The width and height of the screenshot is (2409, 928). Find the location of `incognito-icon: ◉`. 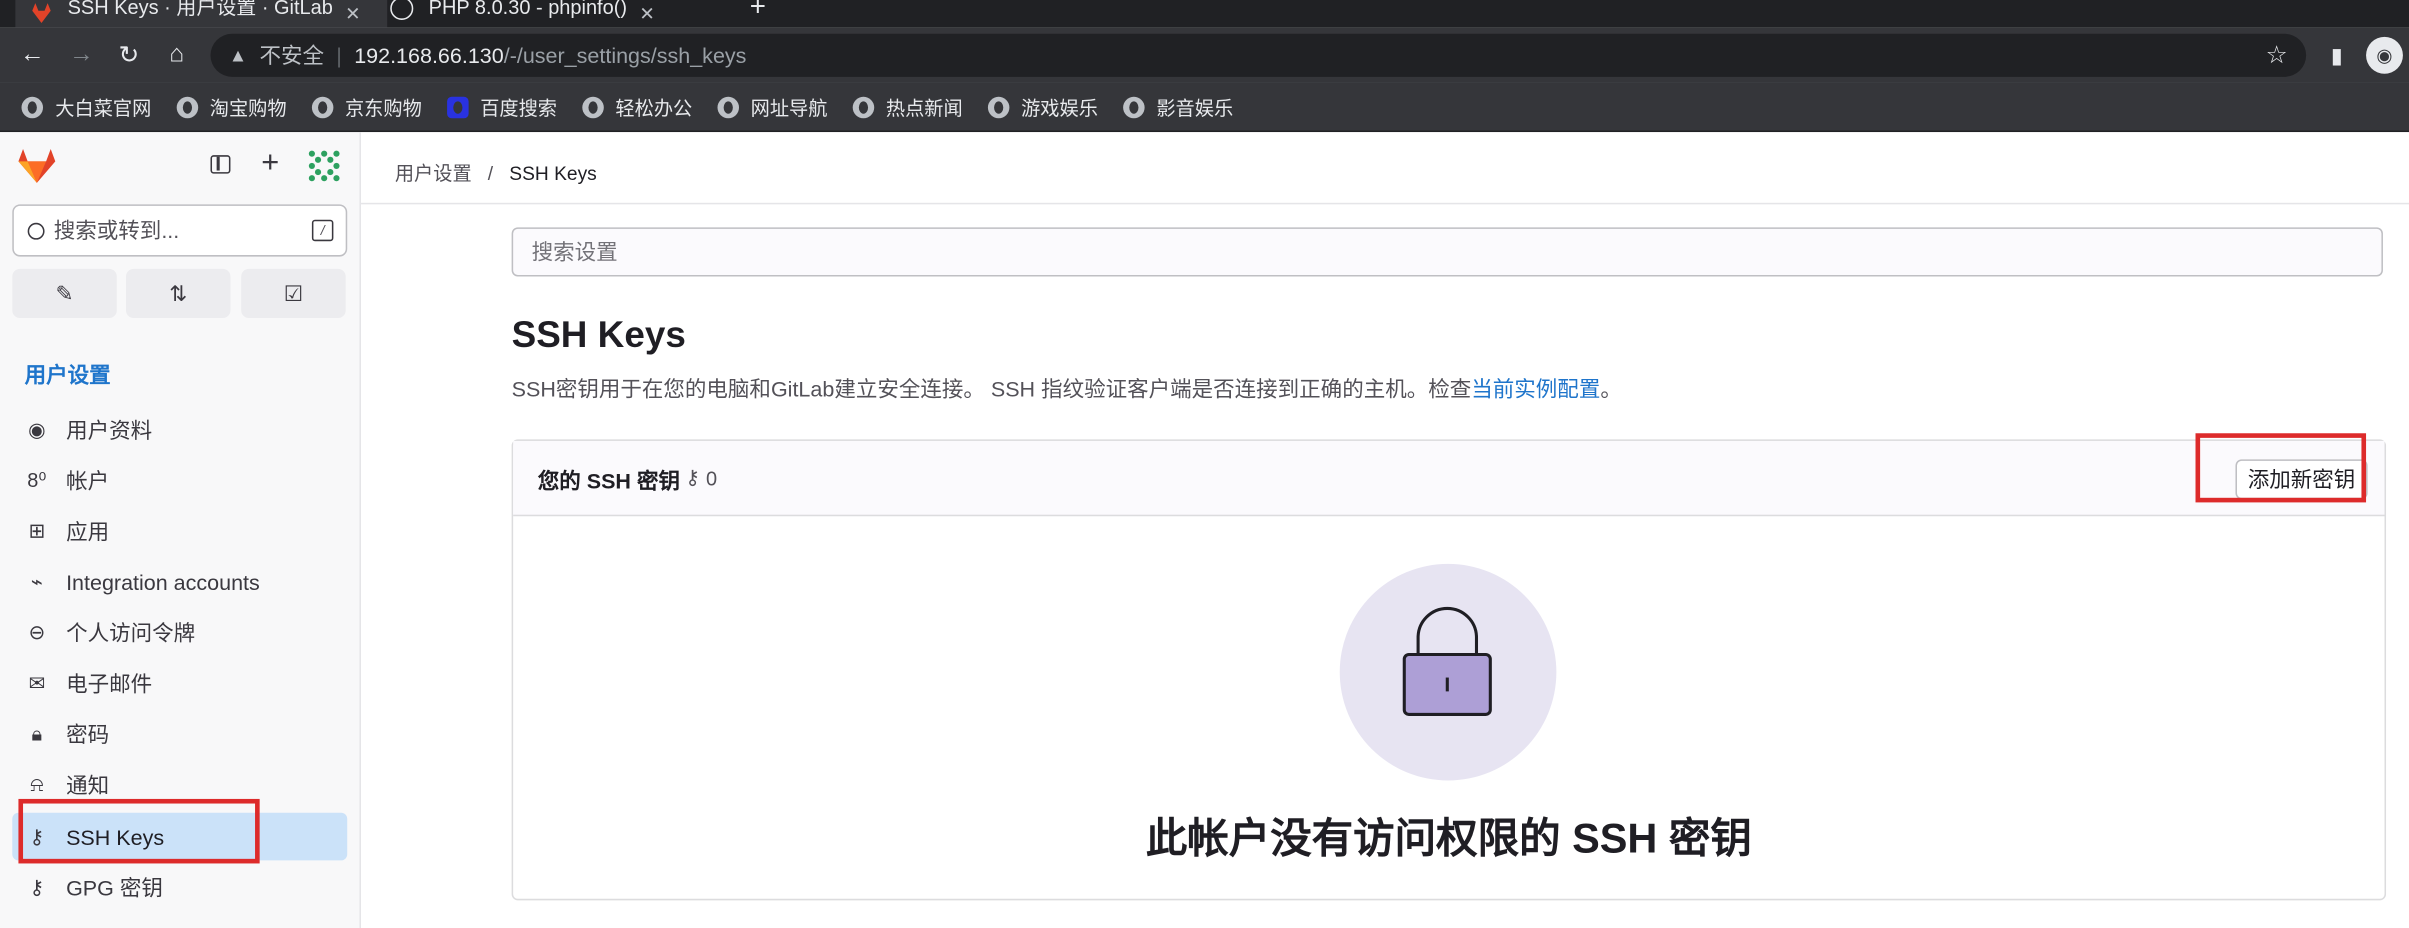

incognito-icon: ◉ is located at coordinates (2384, 55).